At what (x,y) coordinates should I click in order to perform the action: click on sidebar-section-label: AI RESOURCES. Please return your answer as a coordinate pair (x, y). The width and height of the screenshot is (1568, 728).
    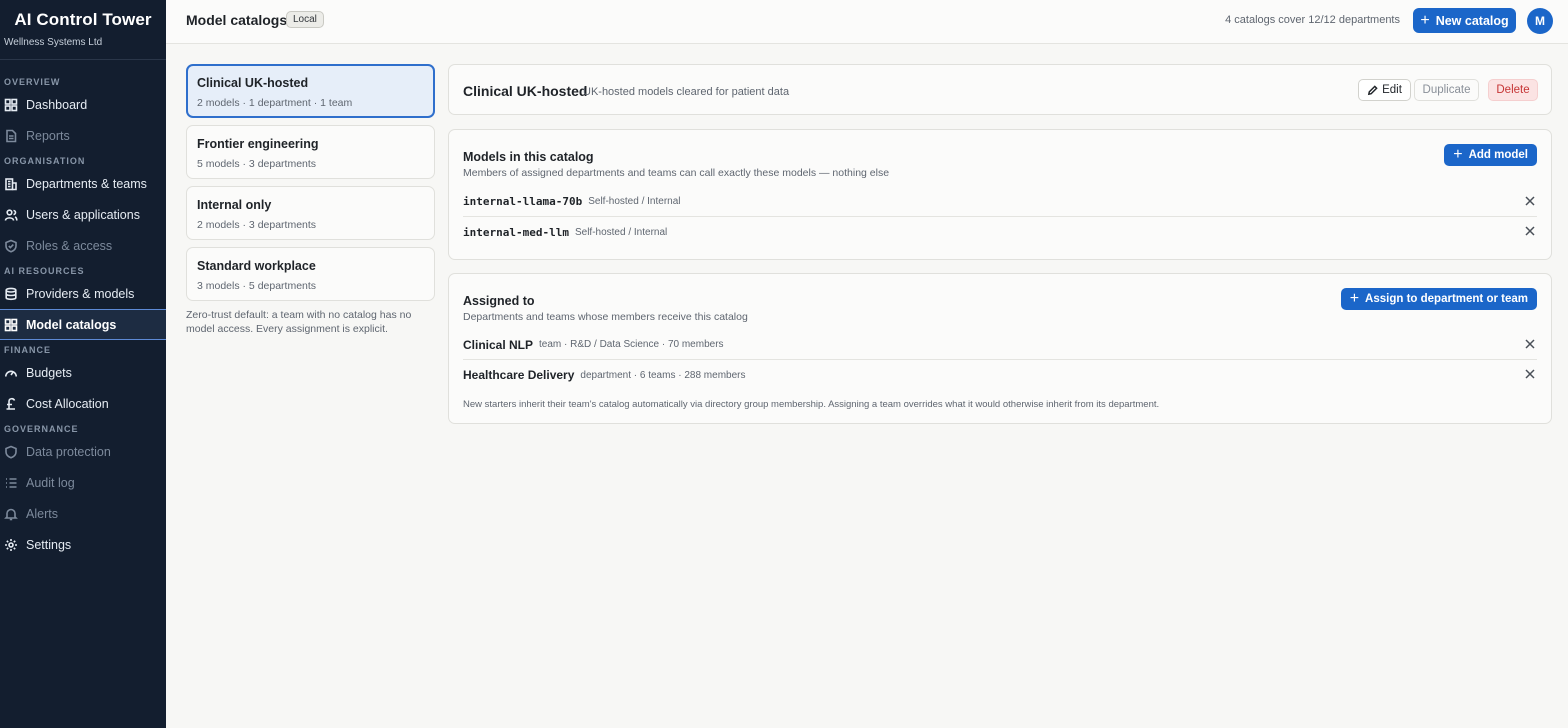
    Looking at the image, I should click on (44, 271).